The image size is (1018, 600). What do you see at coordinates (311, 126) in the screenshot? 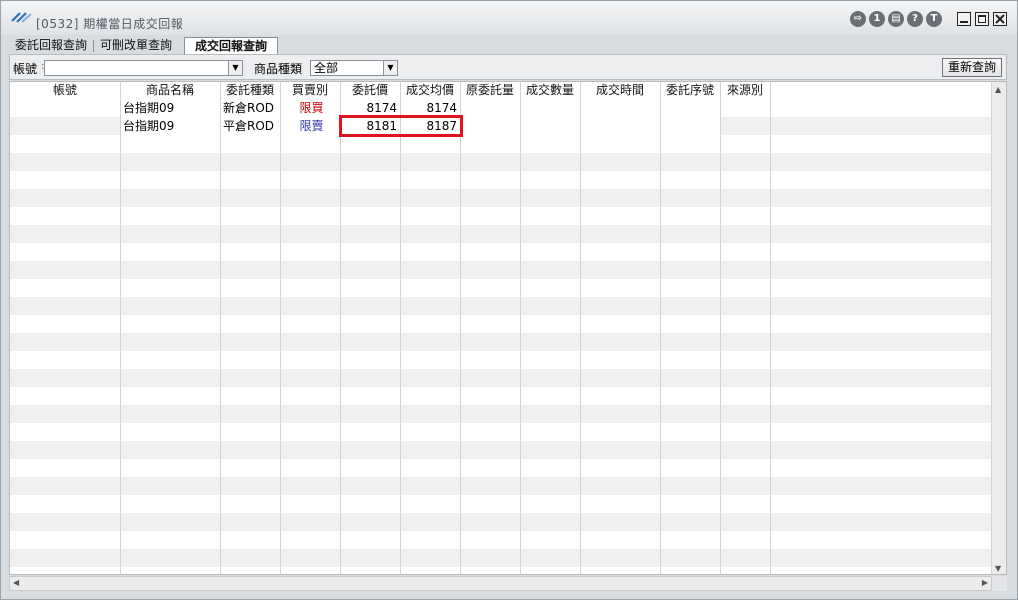
I see `cell-side: 限賣` at bounding box center [311, 126].